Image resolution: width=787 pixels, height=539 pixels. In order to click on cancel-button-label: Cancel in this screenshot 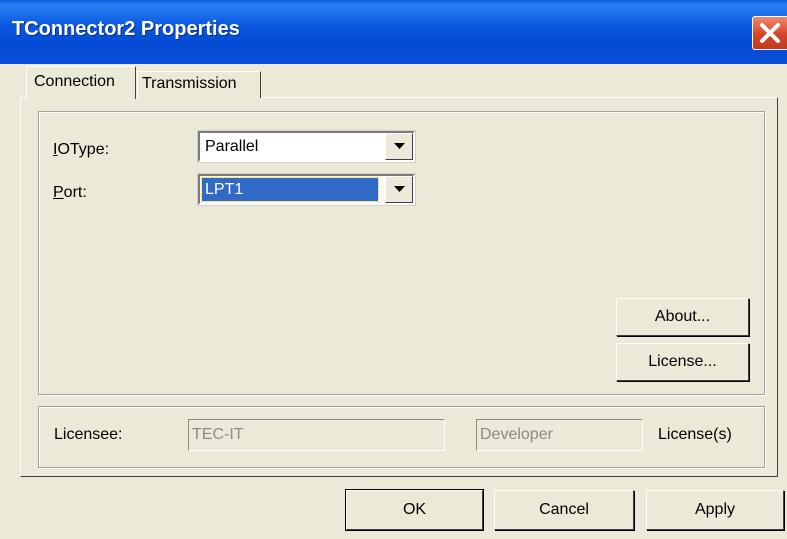, I will do `click(564, 509)`.